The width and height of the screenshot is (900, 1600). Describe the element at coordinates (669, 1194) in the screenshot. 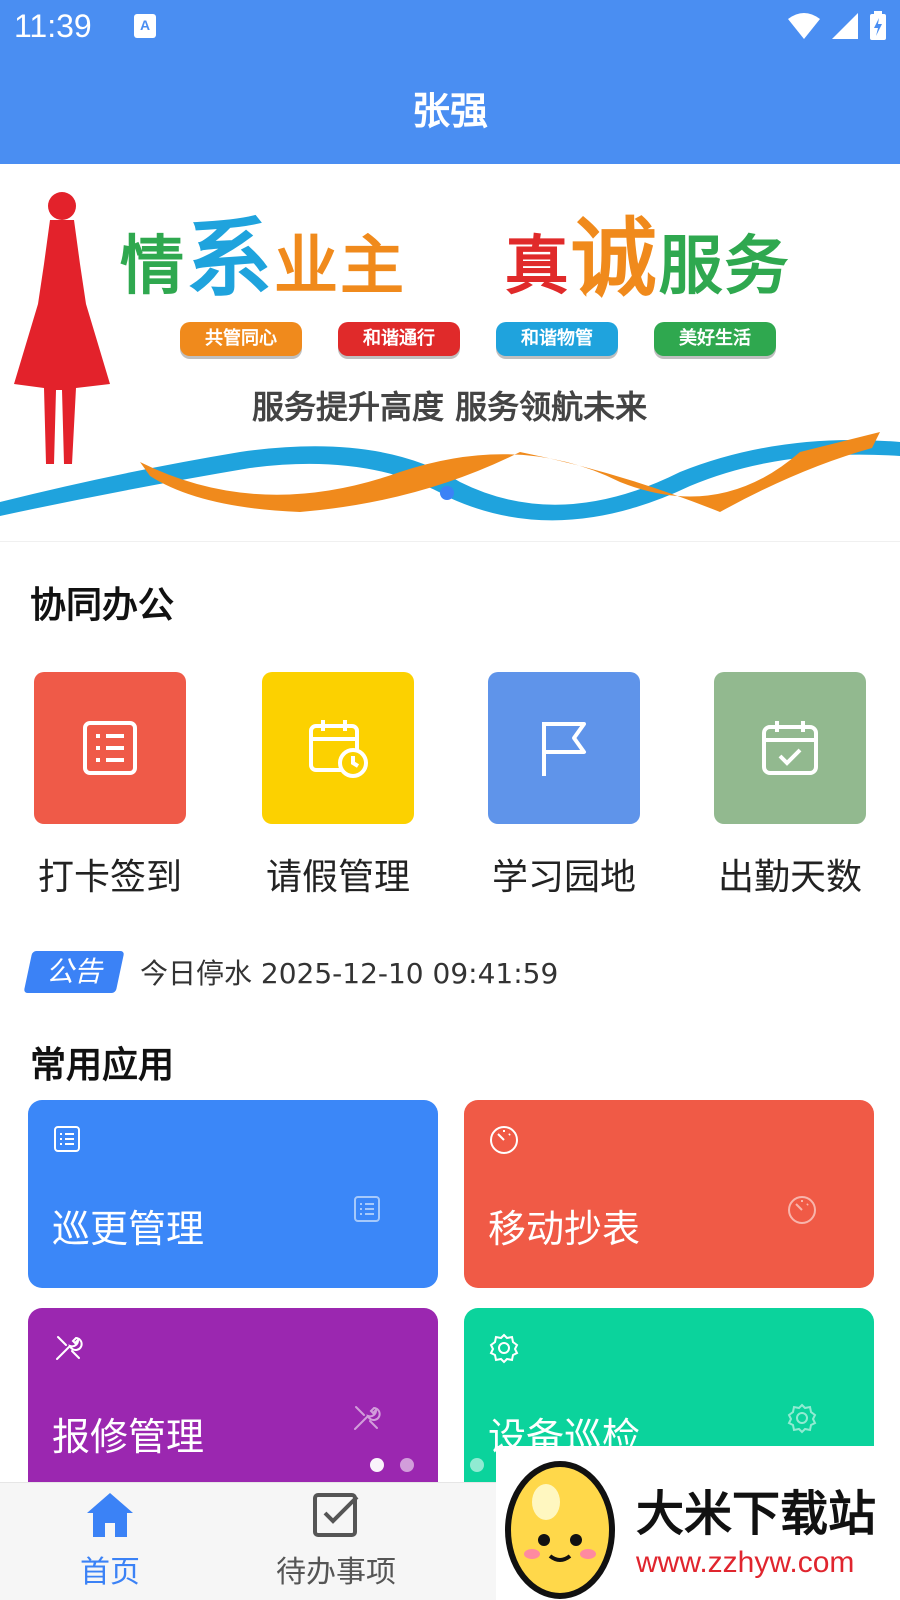

I see `app-card-meter: 移动抄表` at that location.